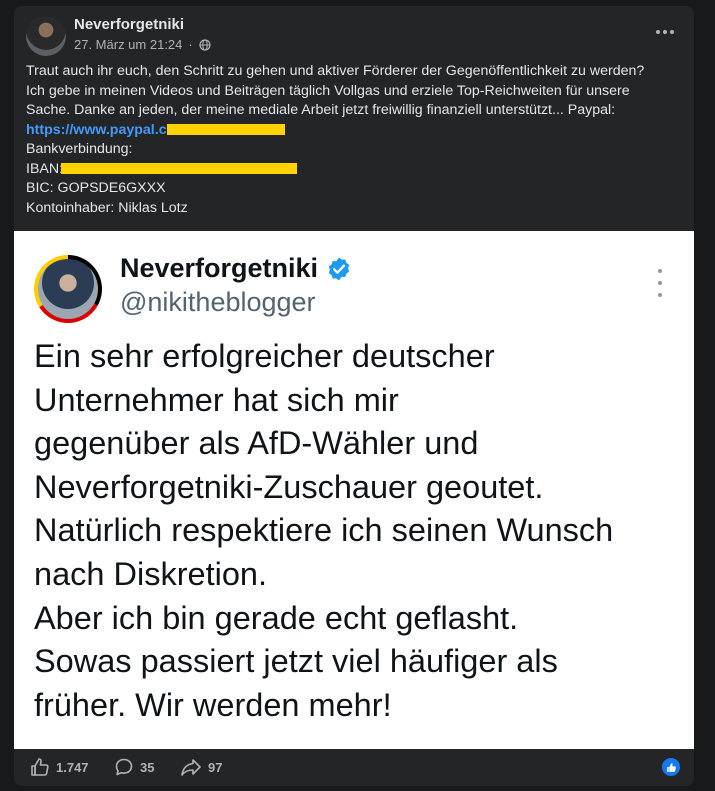 The image size is (715, 791). I want to click on tweet-line: Neverforgetniki-Zuschauer geoutet., so click(289, 486).